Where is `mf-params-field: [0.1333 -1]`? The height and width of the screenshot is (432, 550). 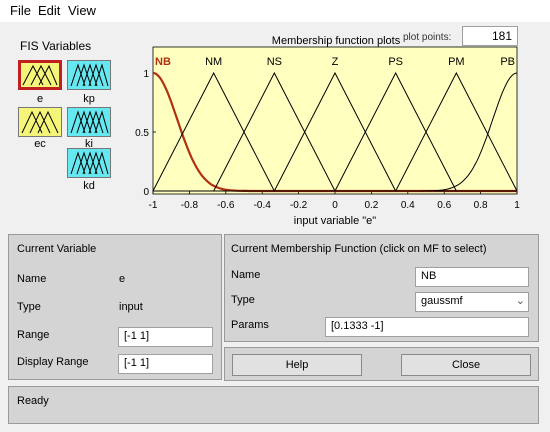 mf-params-field: [0.1333 -1] is located at coordinates (427, 327).